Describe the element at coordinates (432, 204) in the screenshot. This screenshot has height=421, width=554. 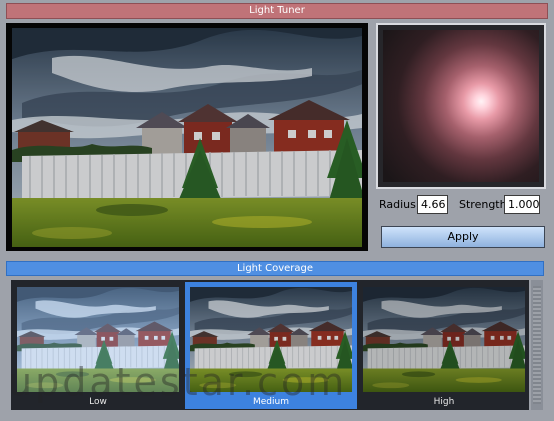
I see `radius-field: 4.66` at that location.